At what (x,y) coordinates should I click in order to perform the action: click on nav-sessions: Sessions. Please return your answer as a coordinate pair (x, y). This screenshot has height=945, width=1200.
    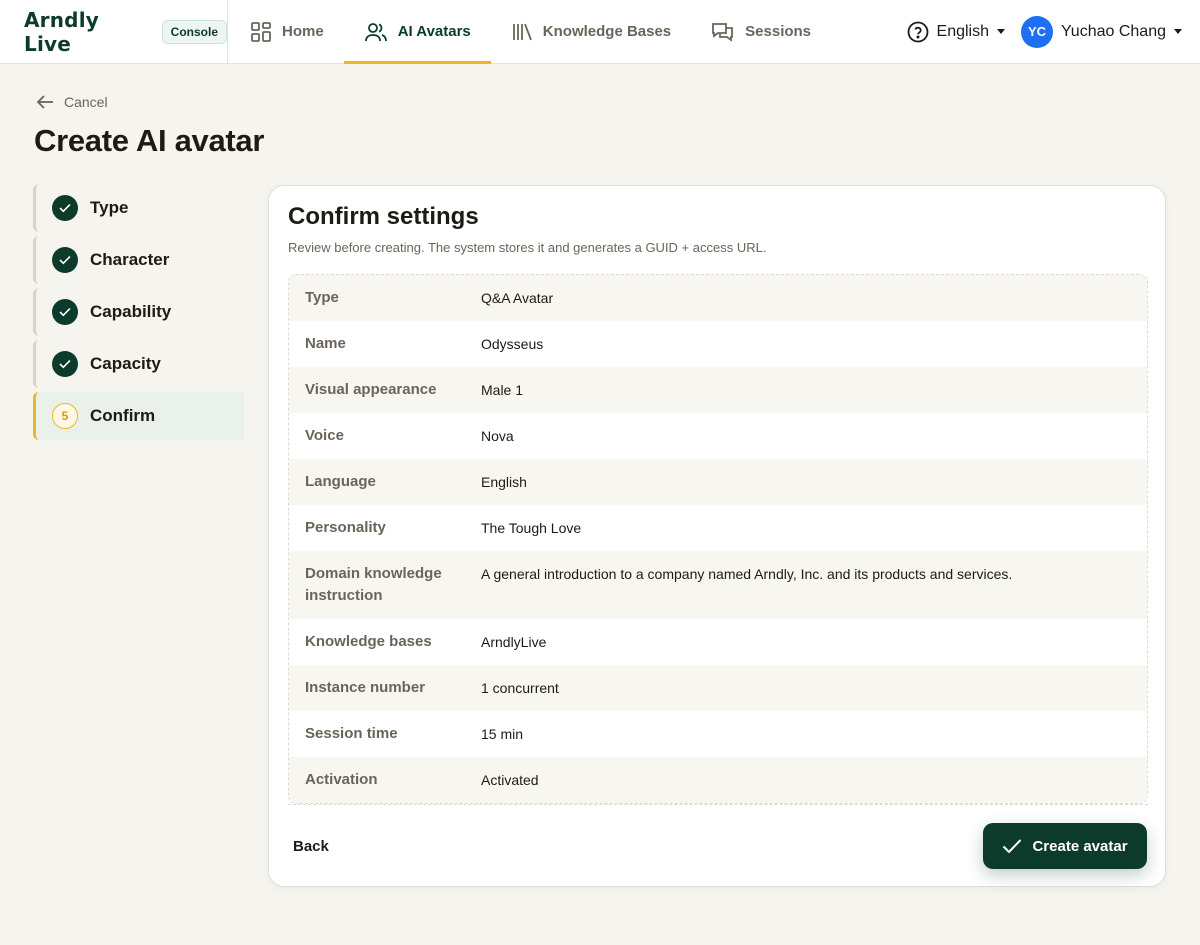
    Looking at the image, I should click on (761, 31).